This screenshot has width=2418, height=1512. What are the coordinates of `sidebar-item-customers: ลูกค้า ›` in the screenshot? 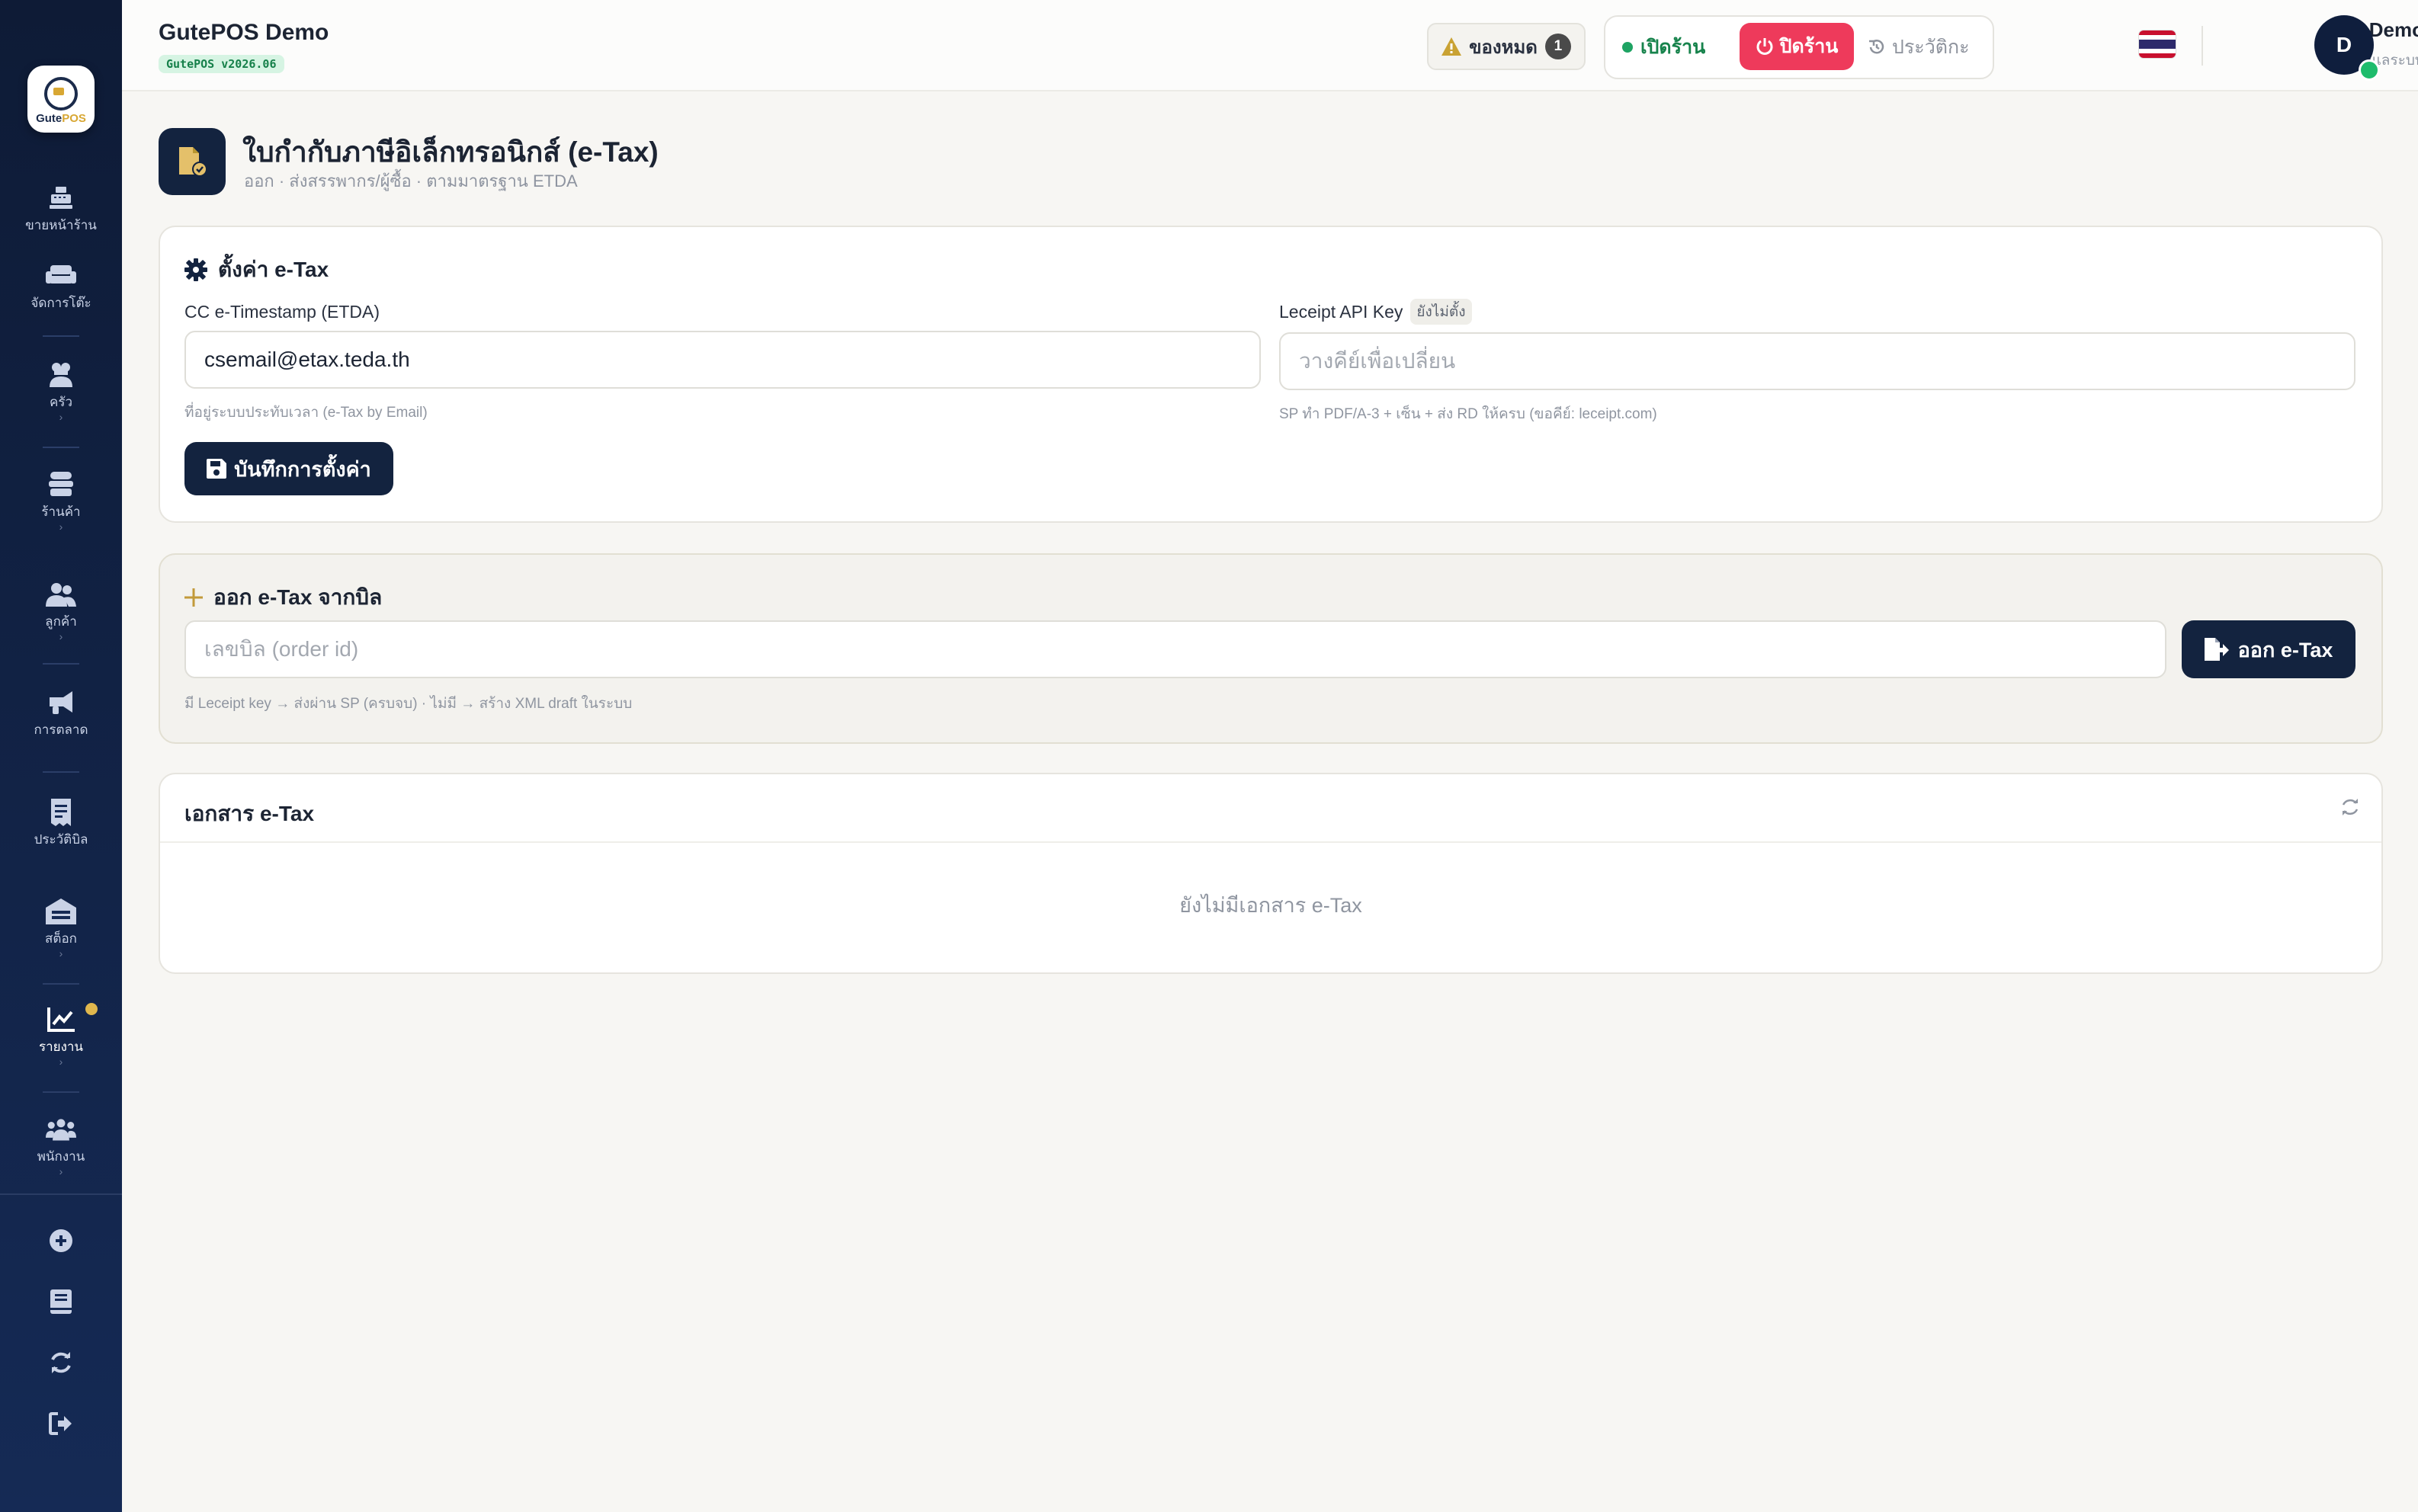 It's located at (61, 610).